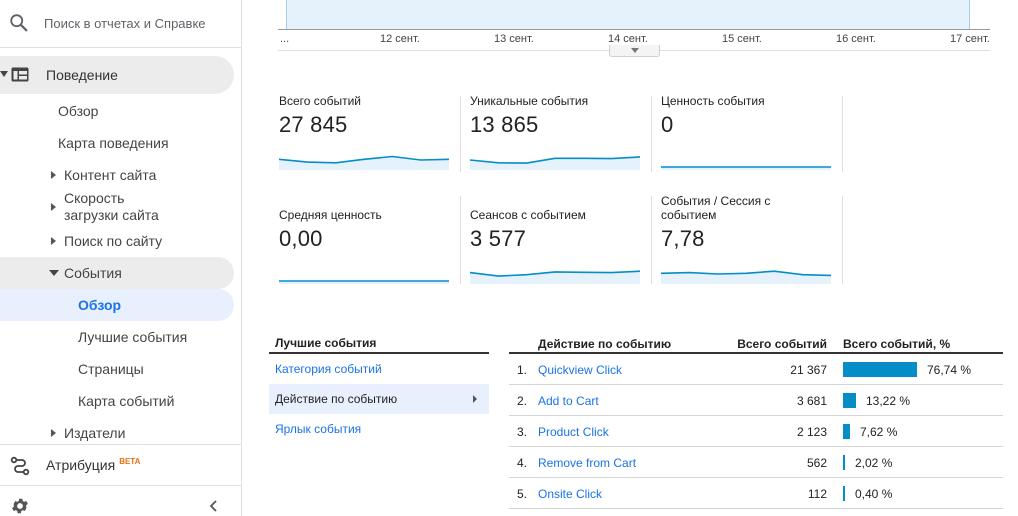  What do you see at coordinates (604, 344) in the screenshot?
I see `column-header-action: Действие по событию` at bounding box center [604, 344].